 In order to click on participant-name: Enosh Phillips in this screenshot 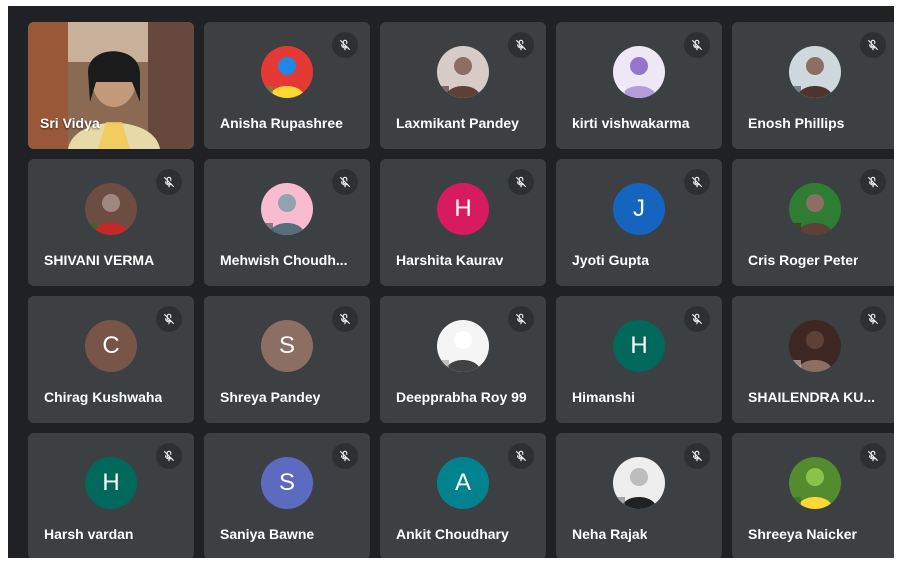, I will do `click(796, 123)`.